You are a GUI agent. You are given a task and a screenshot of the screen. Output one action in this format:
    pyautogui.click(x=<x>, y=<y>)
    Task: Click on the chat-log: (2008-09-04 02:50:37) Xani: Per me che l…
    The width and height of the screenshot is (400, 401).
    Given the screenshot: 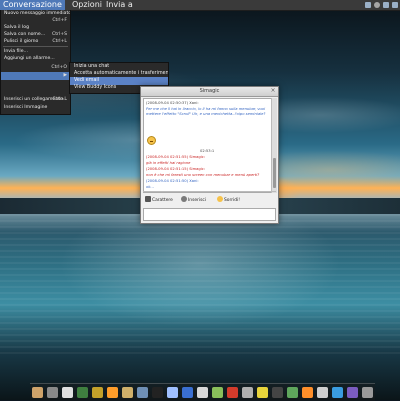 What is the action you would take?
    pyautogui.click(x=207, y=145)
    